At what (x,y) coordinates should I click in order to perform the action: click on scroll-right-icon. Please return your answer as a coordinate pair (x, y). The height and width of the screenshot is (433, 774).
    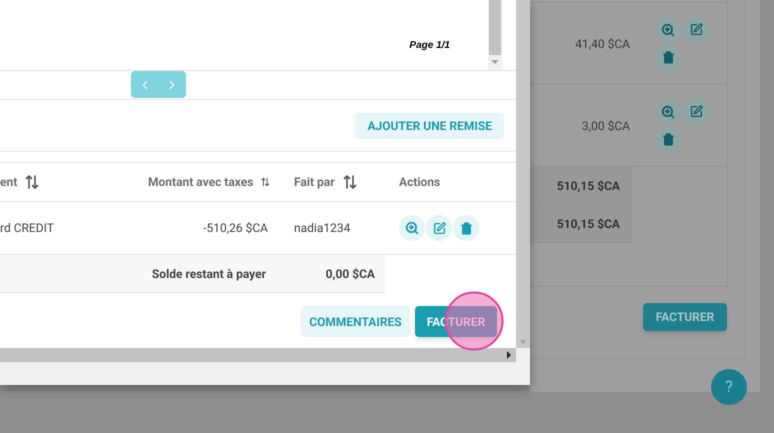
    Looking at the image, I should click on (509, 355).